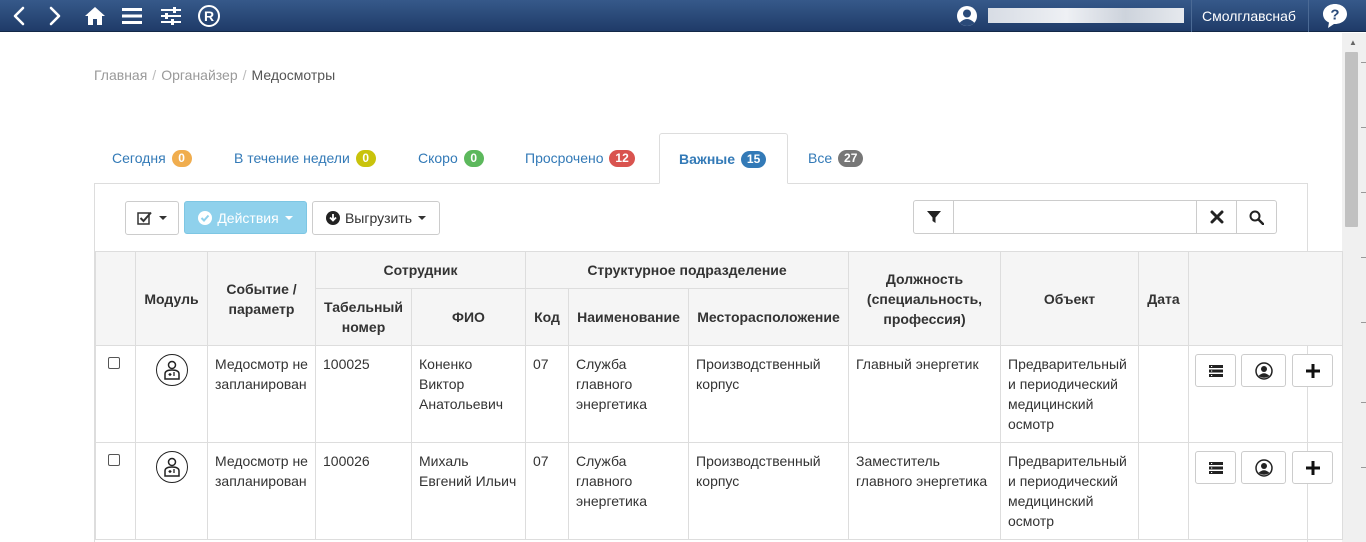 The width and height of the screenshot is (1366, 542). Describe the element at coordinates (1353, 42) in the screenshot. I see `scroll-up-arrow: ▲` at that location.